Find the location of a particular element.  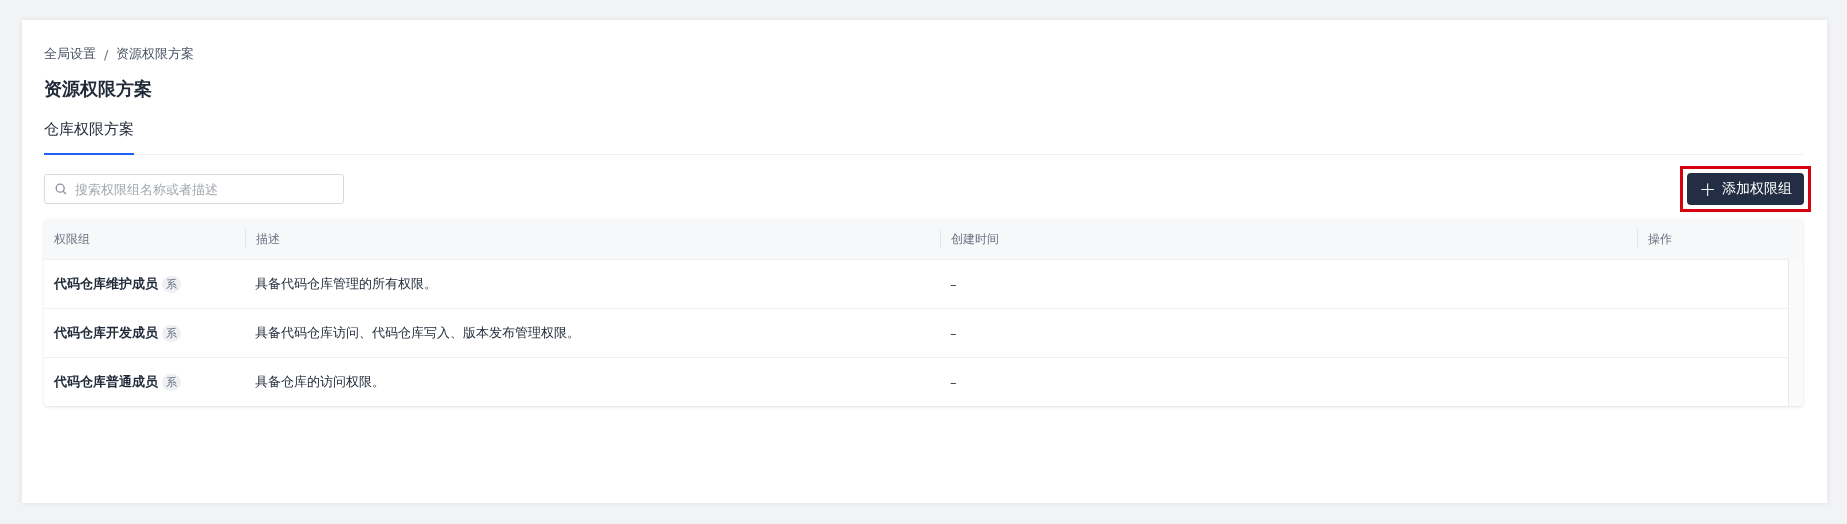

table-cell-text: 具备代码仓库访问、代码仓库写入、版本发布管理权限。 is located at coordinates (417, 333).